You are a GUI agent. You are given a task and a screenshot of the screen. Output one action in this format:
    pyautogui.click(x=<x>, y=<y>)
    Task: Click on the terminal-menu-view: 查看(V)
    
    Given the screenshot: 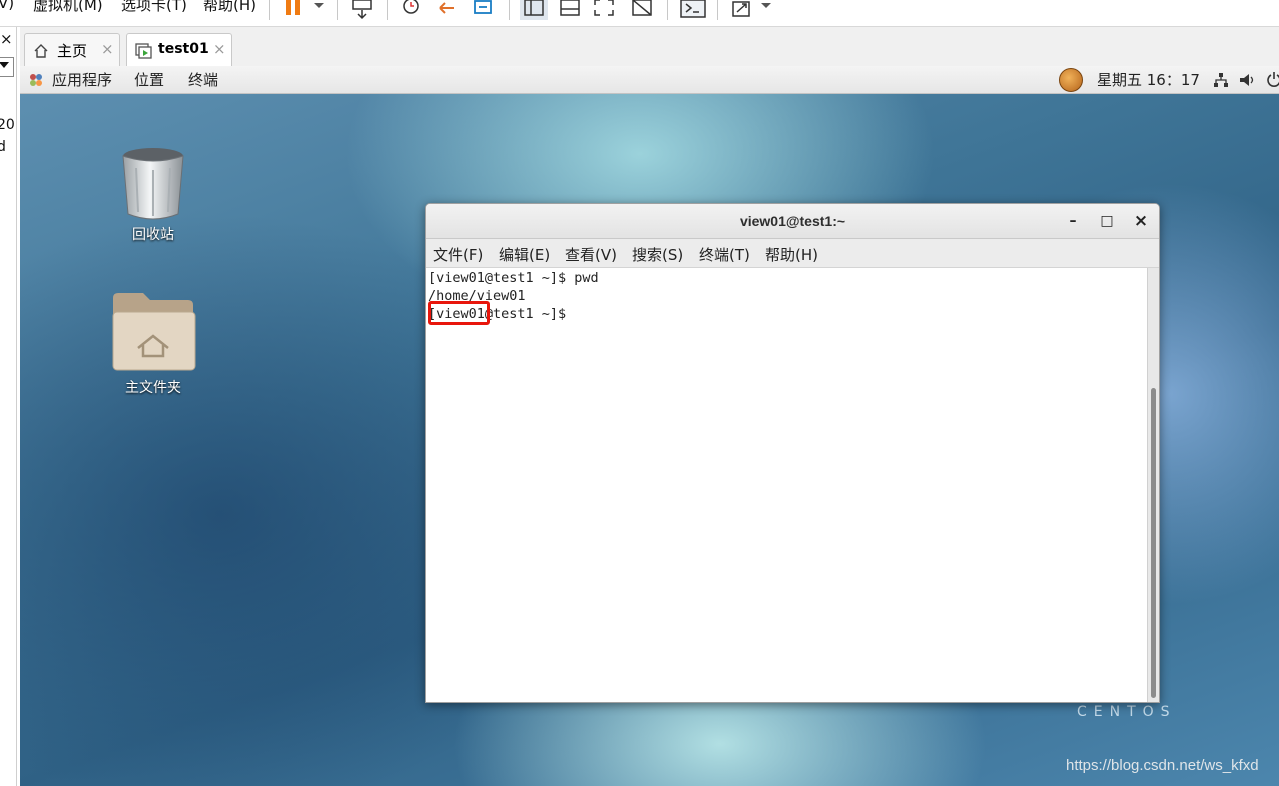 What is the action you would take?
    pyautogui.click(x=591, y=254)
    